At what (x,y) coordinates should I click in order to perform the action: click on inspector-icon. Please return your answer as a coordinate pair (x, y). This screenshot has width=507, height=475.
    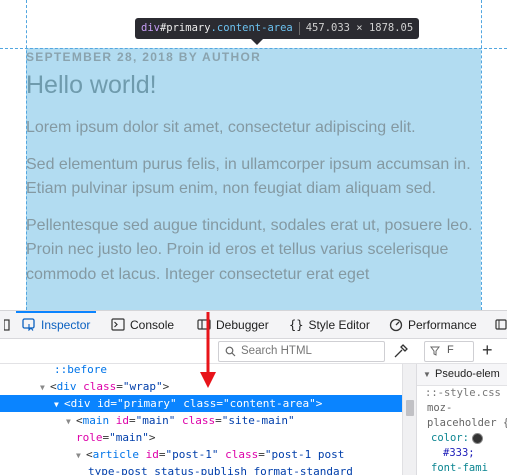
    Looking at the image, I should click on (28, 324).